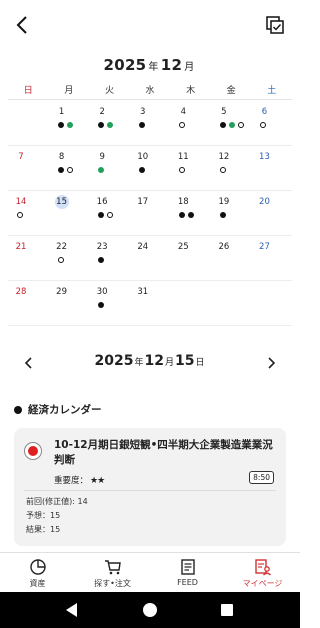 This screenshot has height=628, width=320. Describe the element at coordinates (109, 168) in the screenshot. I see `calendar-day-cell: 9` at that location.